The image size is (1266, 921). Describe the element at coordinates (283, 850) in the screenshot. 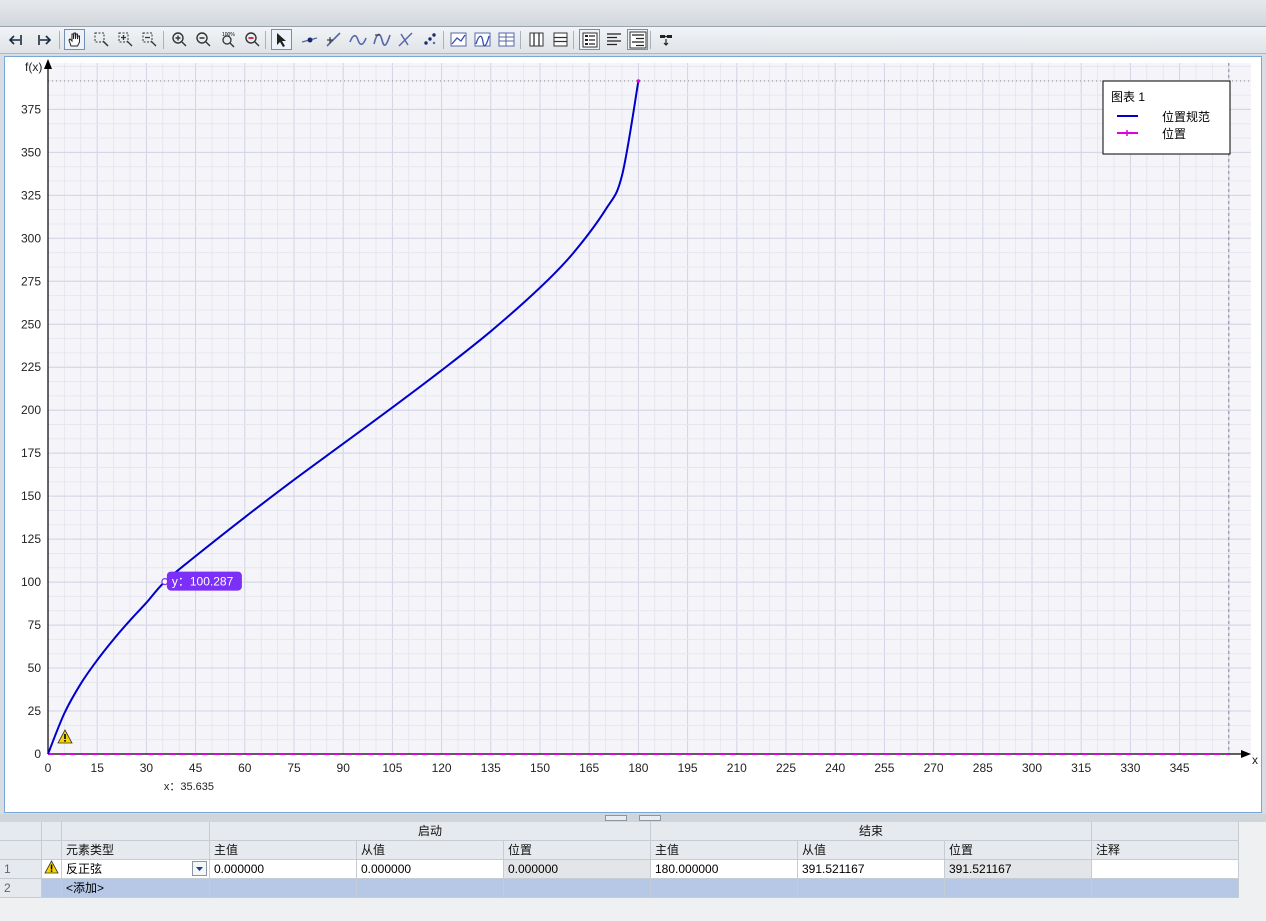

I see `col-header-start-master: 主值` at that location.